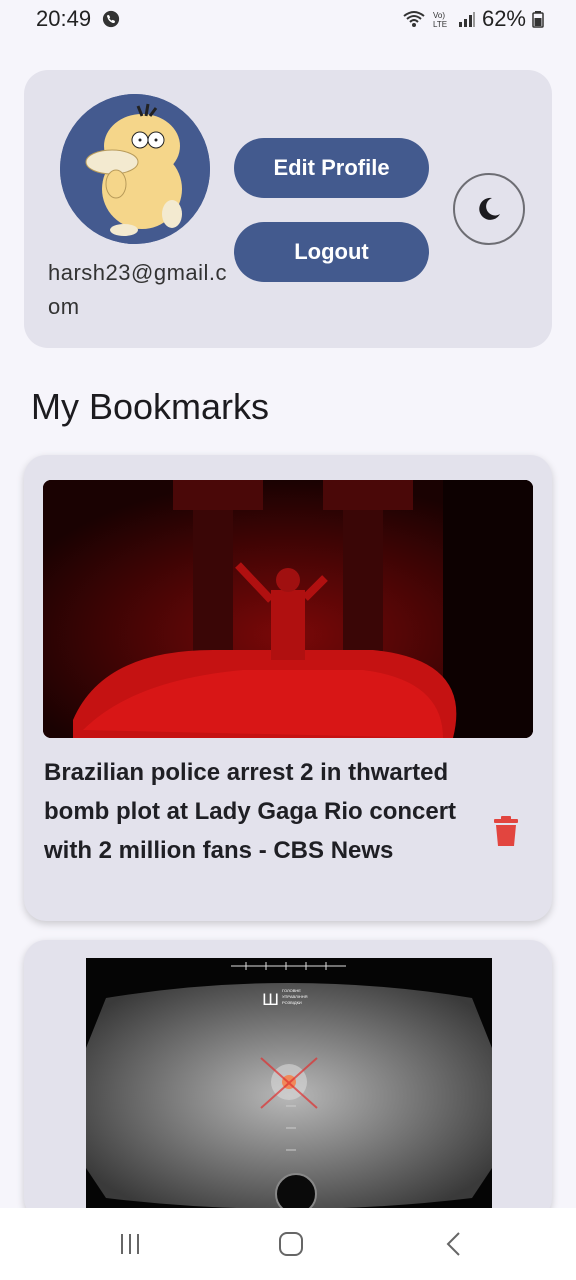 The width and height of the screenshot is (576, 1280). I want to click on recents-icon, so click(130, 1244).